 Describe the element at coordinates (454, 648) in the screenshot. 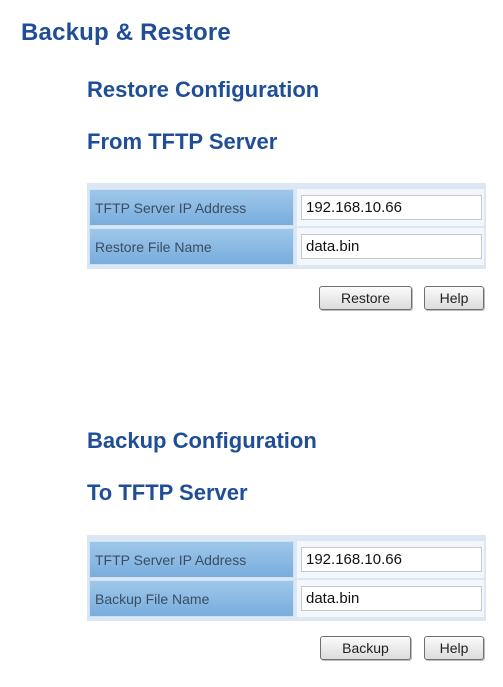

I see `backup-help-button: Help` at that location.